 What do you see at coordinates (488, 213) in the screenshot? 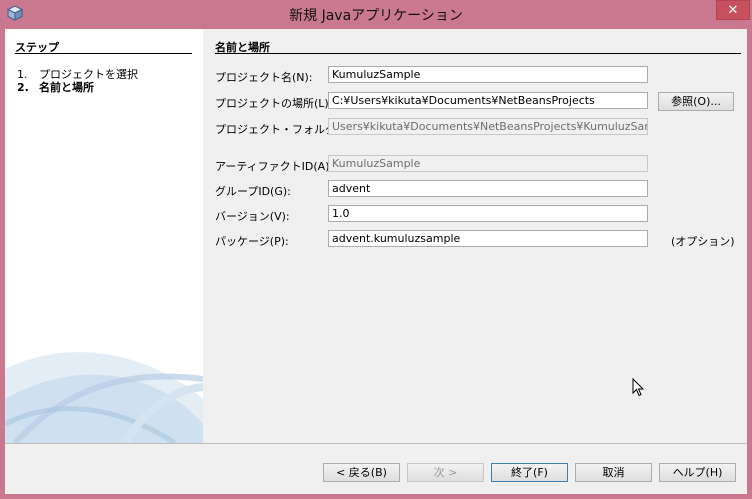
I see `version-input: 1.0` at bounding box center [488, 213].